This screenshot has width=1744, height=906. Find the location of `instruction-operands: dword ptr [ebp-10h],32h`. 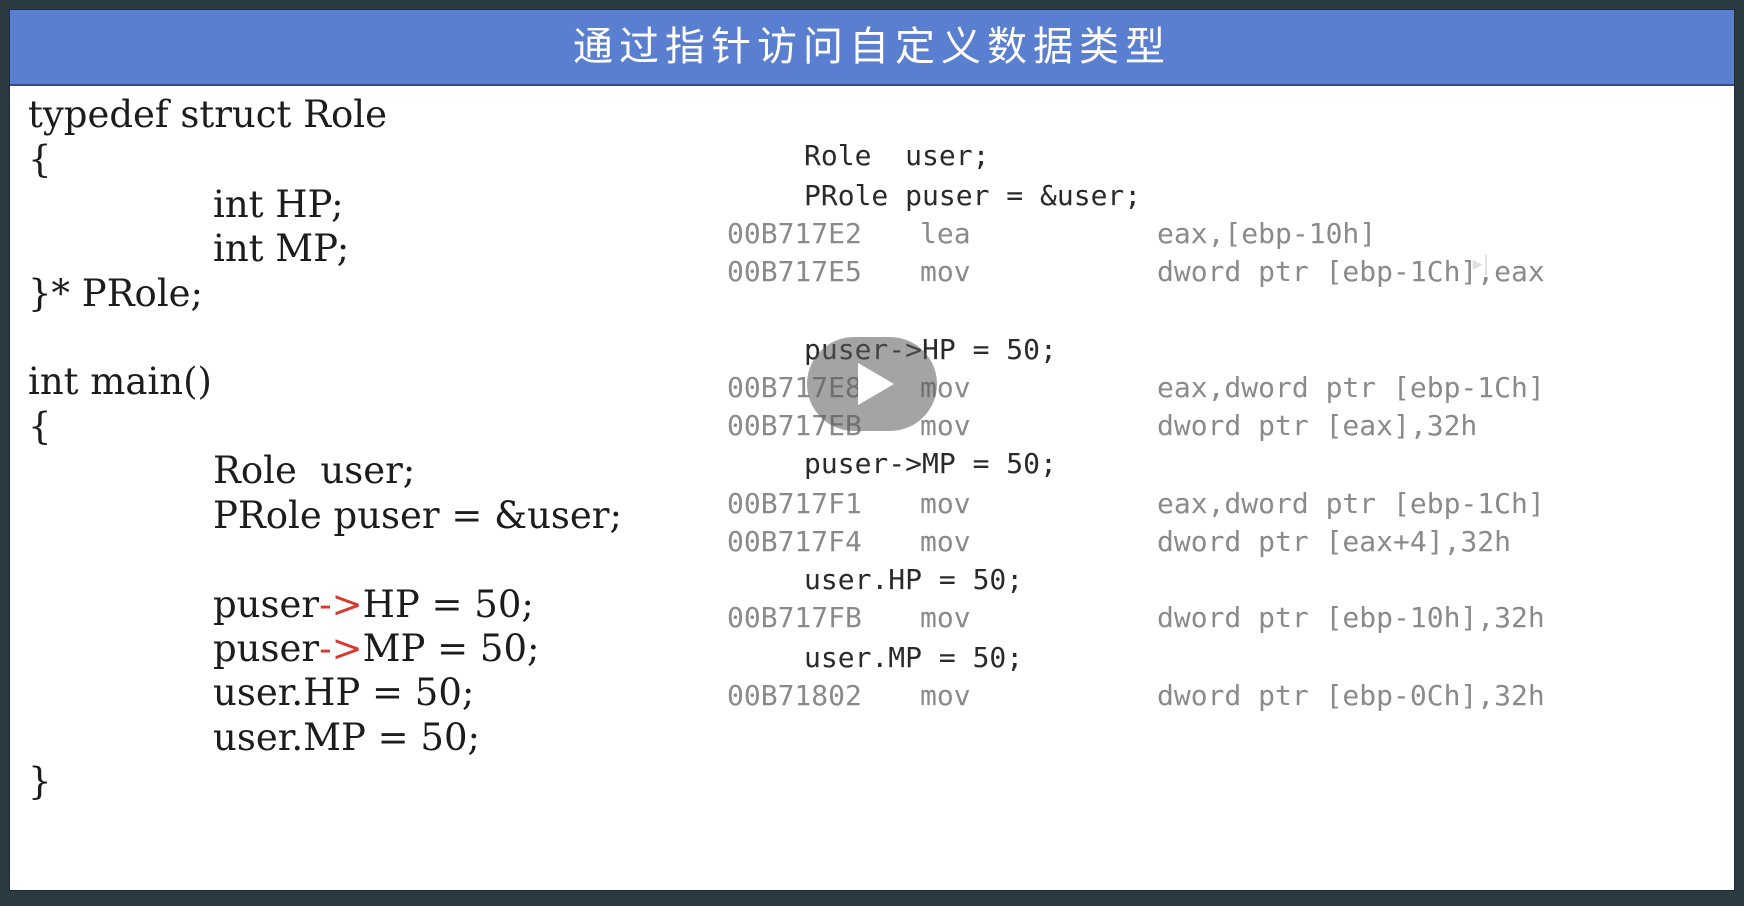

instruction-operands: dword ptr [ebp-10h],32h is located at coordinates (1351, 617).